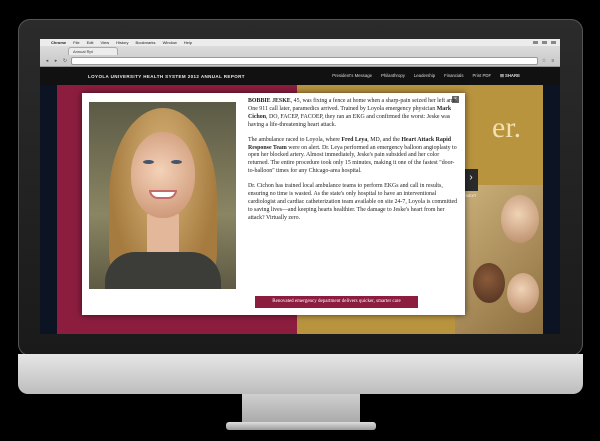 This screenshot has width=600, height=441. What do you see at coordinates (393, 76) in the screenshot?
I see `nav-philanthropy: Philanthropy` at bounding box center [393, 76].